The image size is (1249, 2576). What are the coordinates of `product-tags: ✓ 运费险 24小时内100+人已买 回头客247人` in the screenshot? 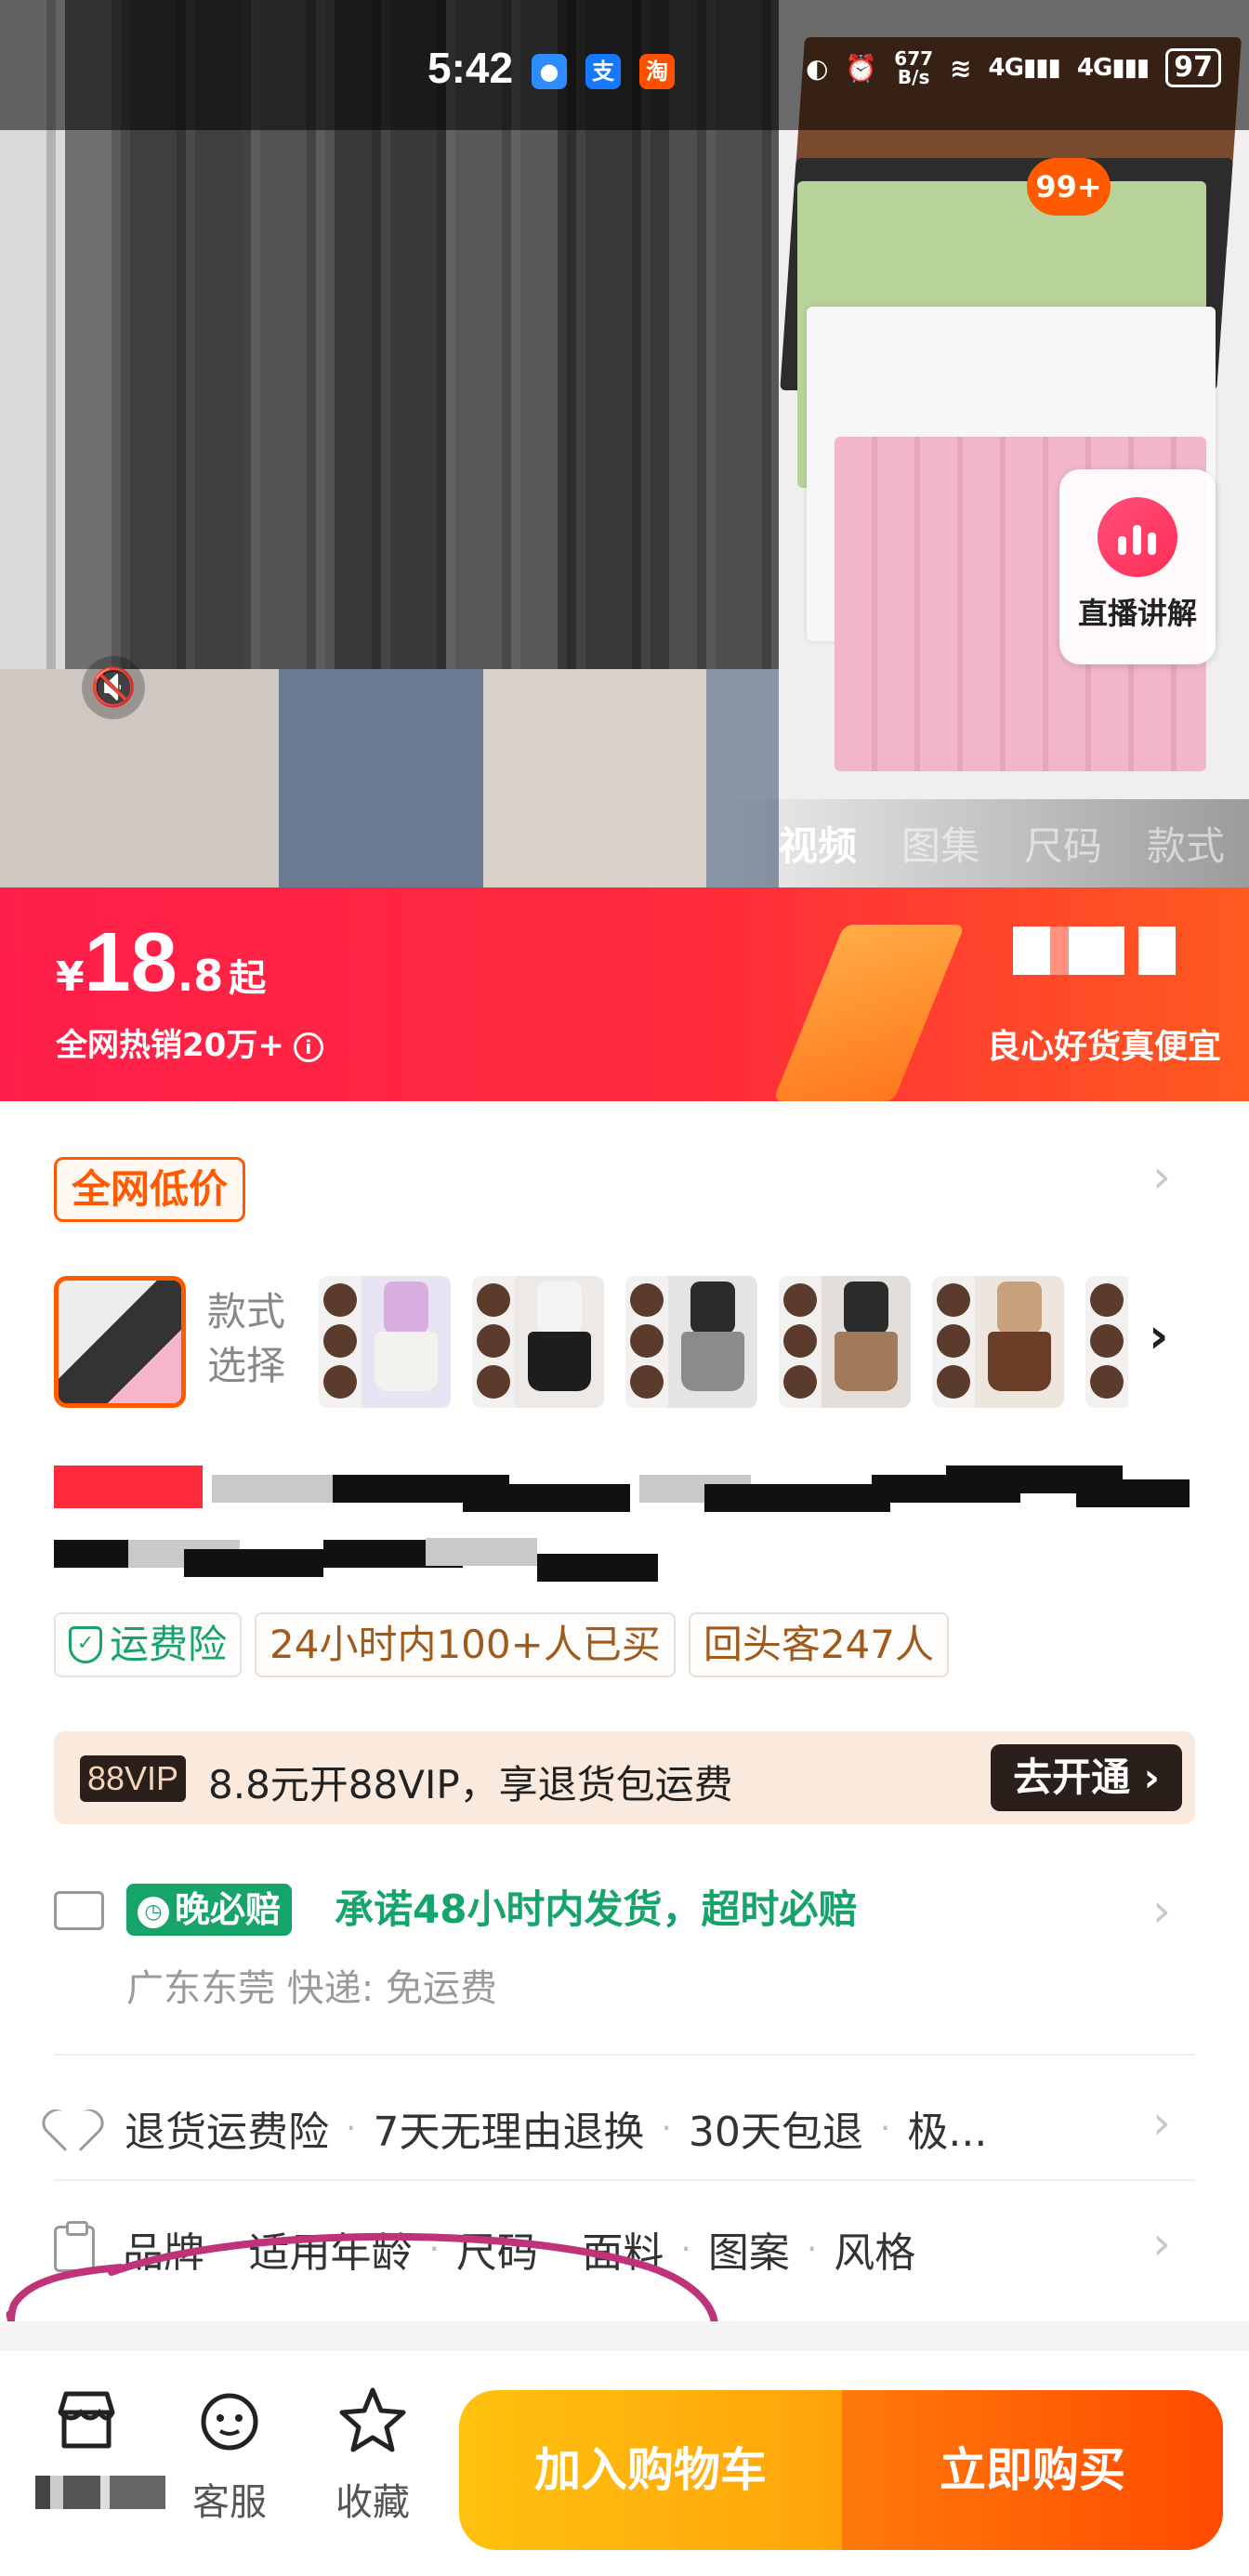 It's located at (501, 1644).